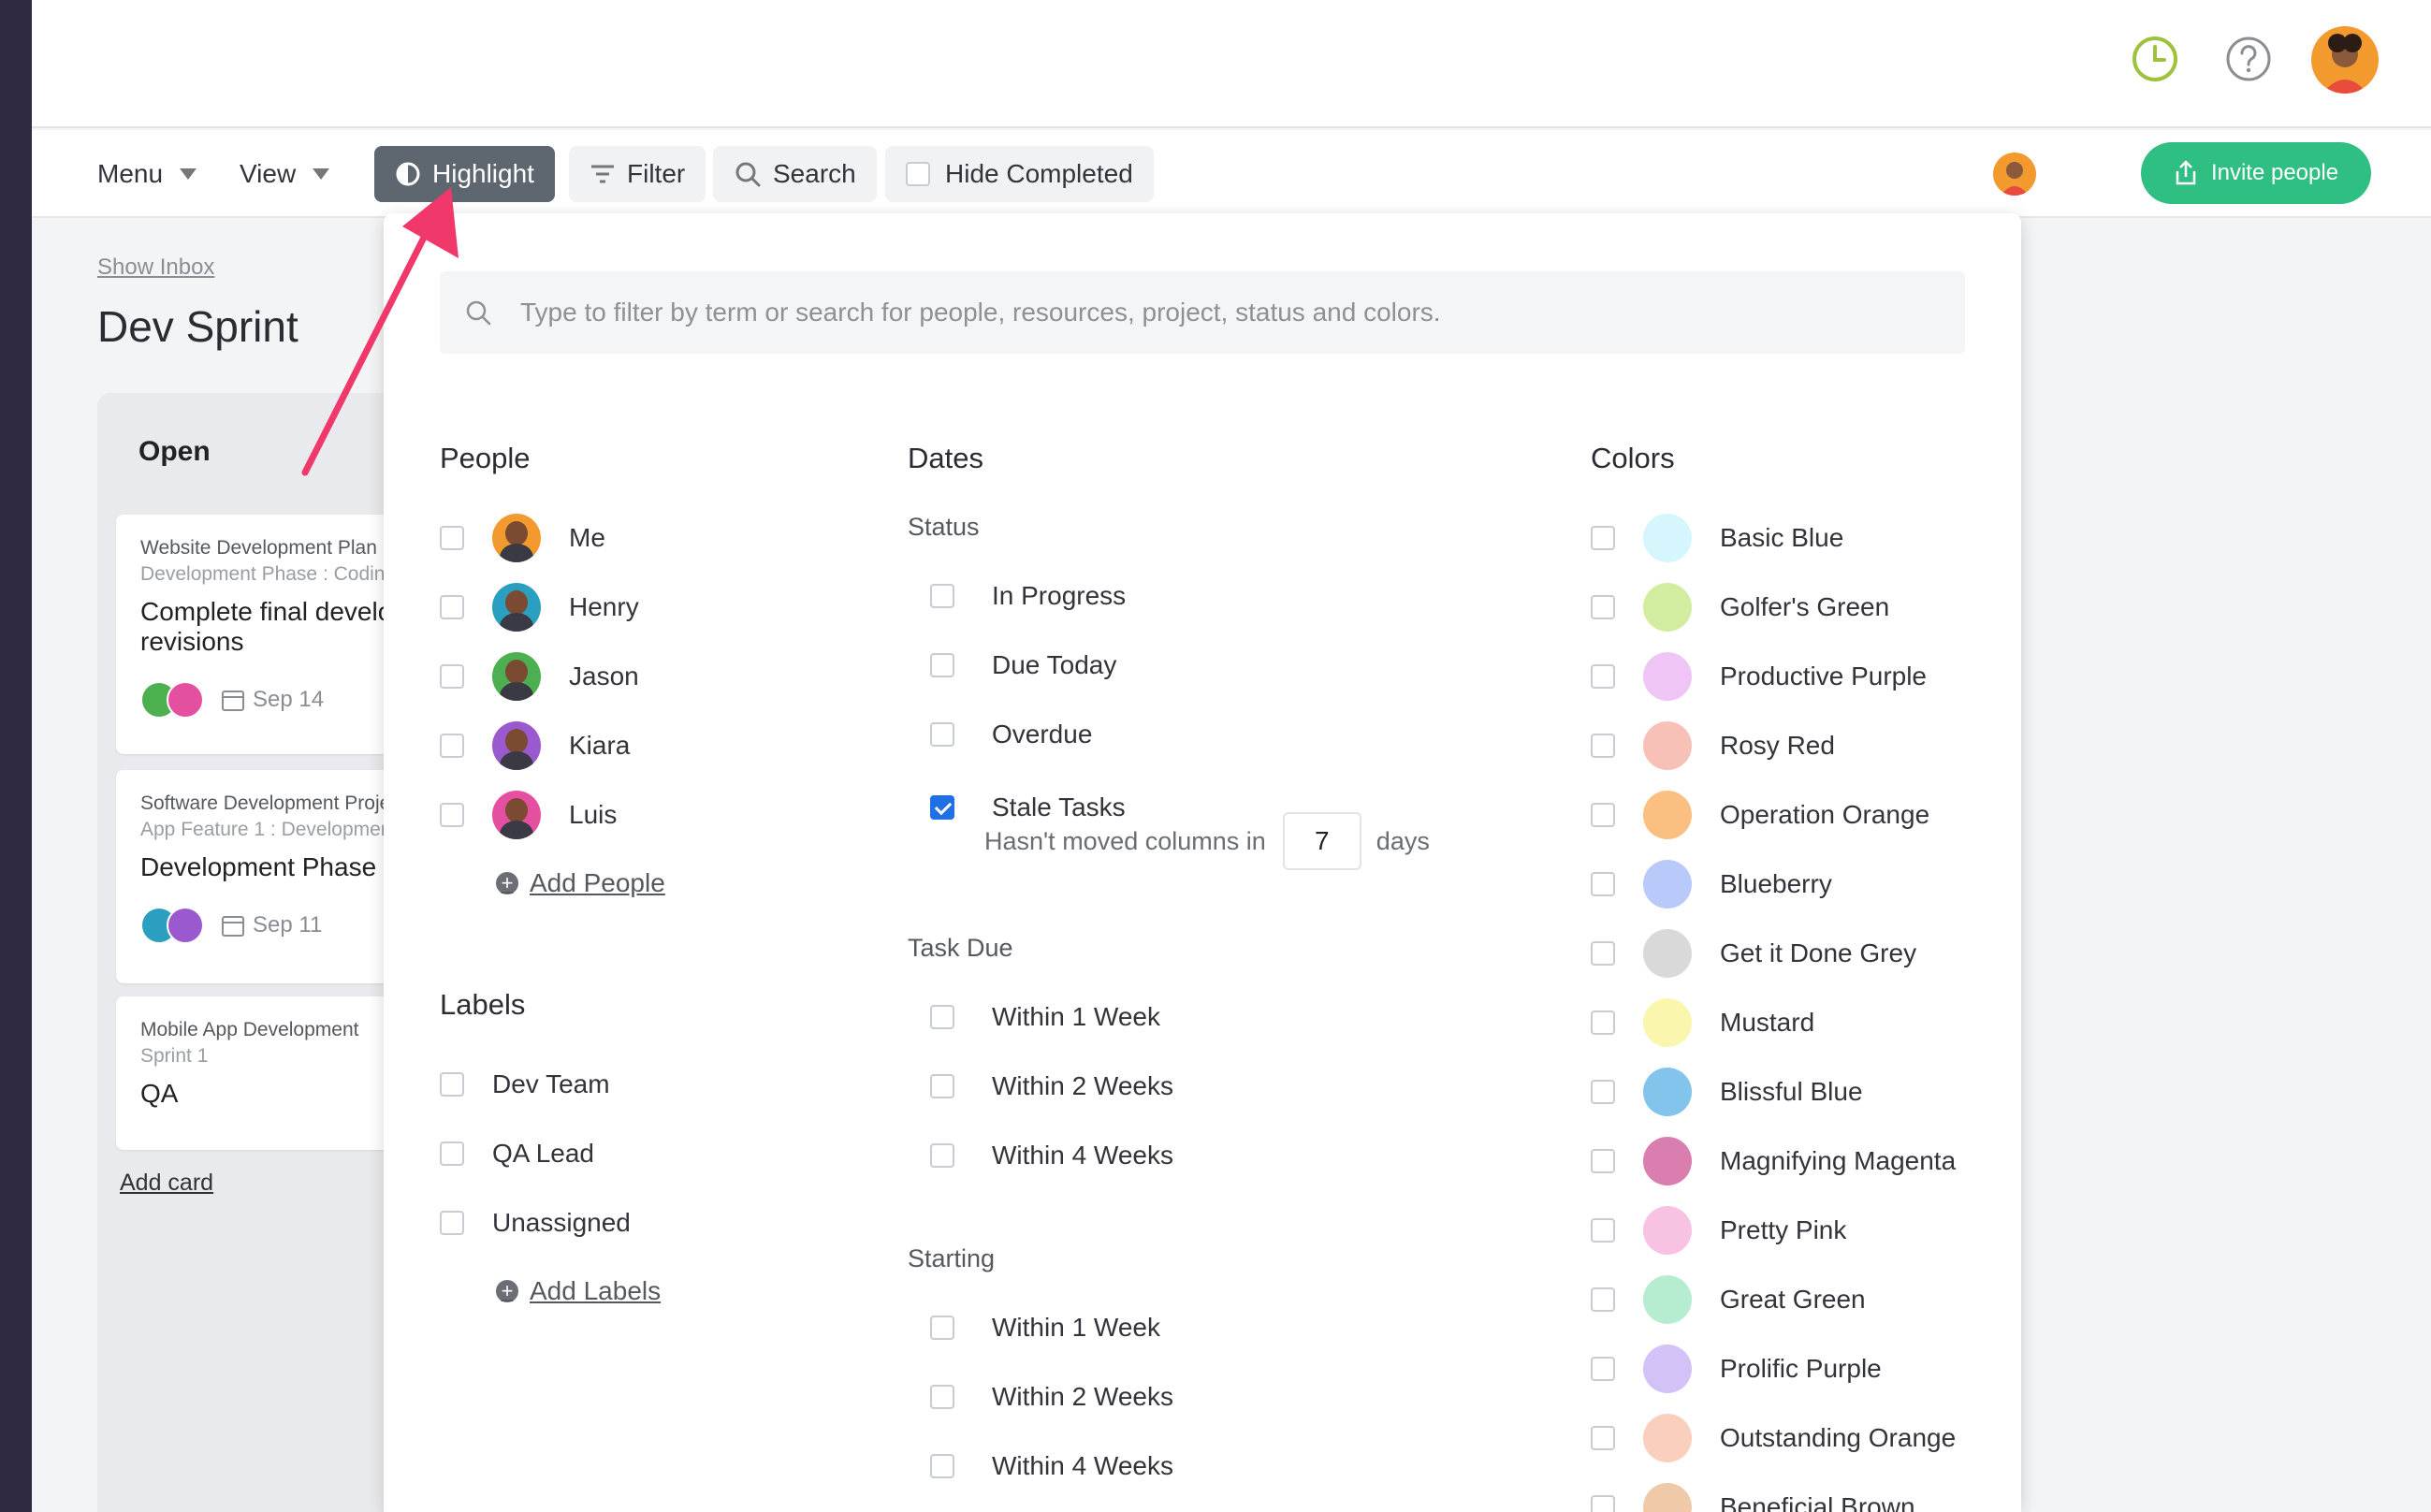  What do you see at coordinates (188, 174) in the screenshot?
I see `caret-down-icon` at bounding box center [188, 174].